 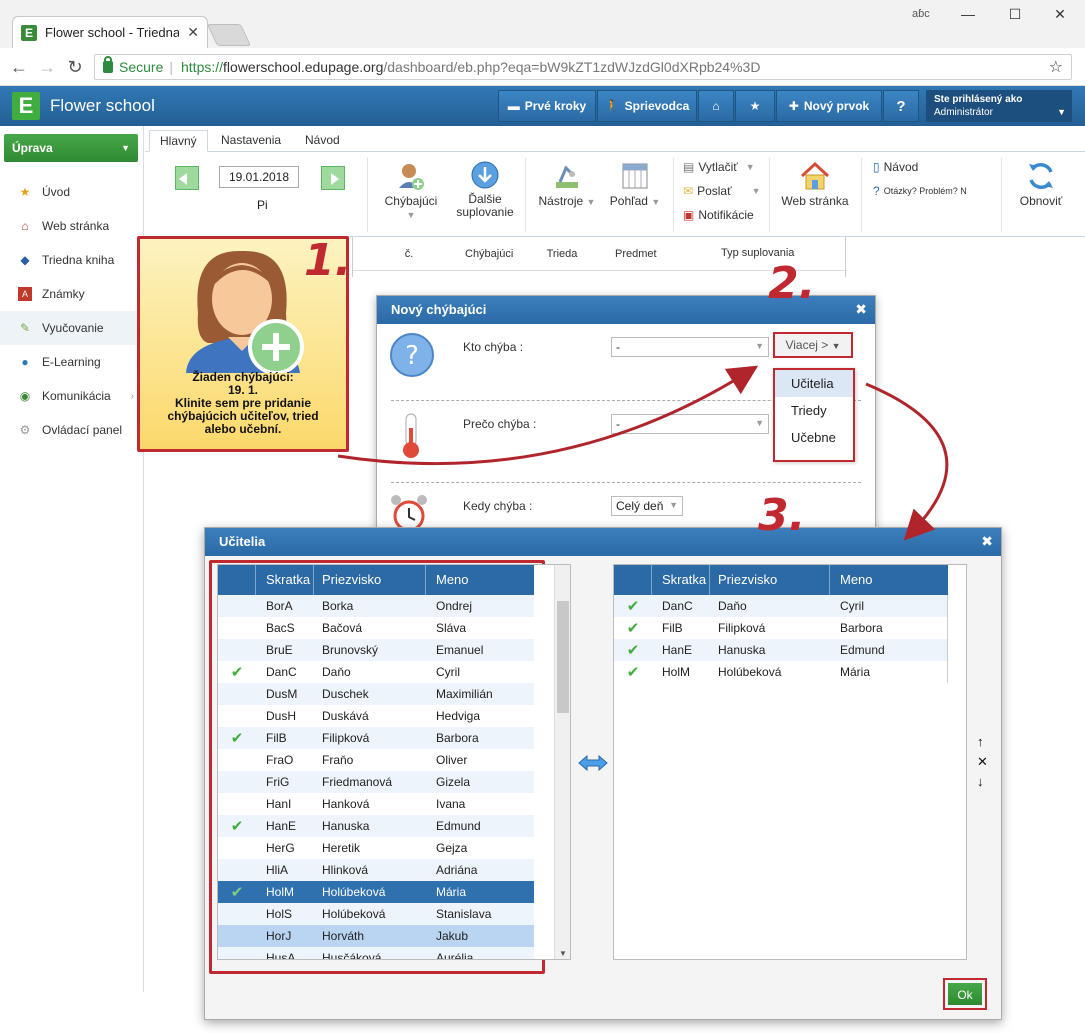 What do you see at coordinates (814, 410) in the screenshot?
I see `menu-item-classes: Triedy` at bounding box center [814, 410].